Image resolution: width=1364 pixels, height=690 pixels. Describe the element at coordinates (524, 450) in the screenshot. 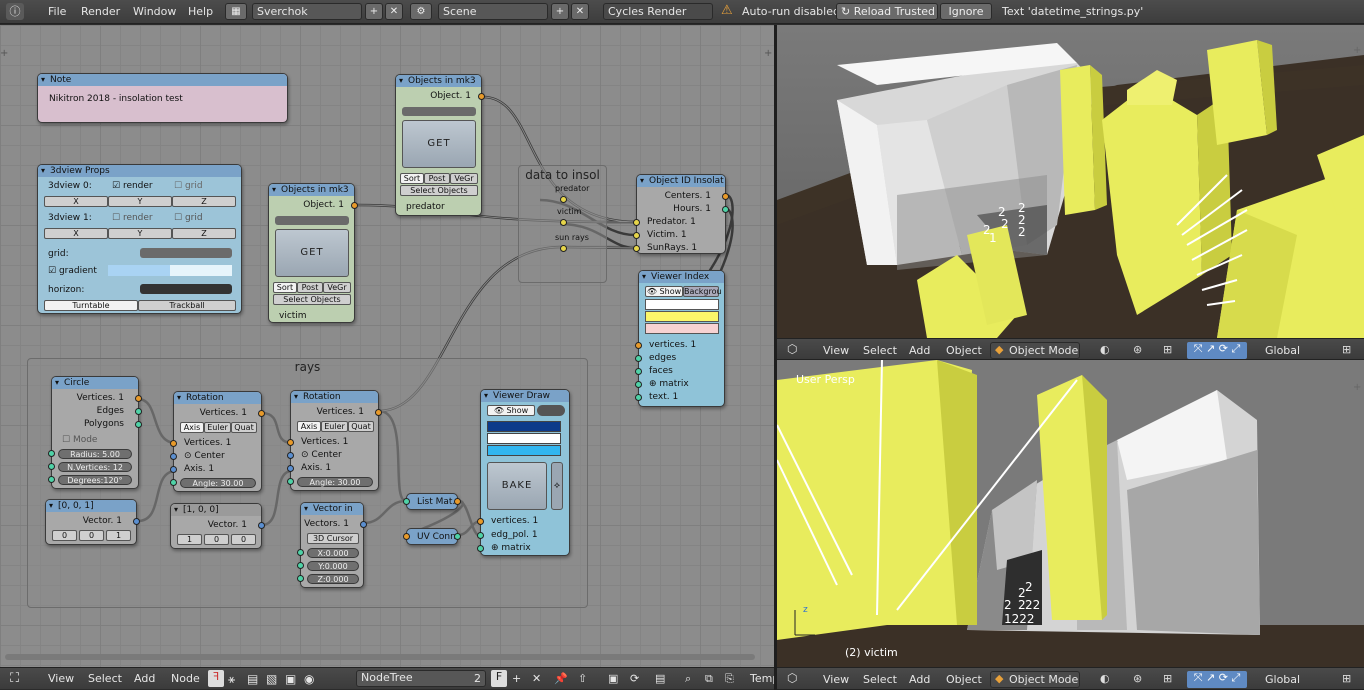

I see `viewer-face-color` at that location.